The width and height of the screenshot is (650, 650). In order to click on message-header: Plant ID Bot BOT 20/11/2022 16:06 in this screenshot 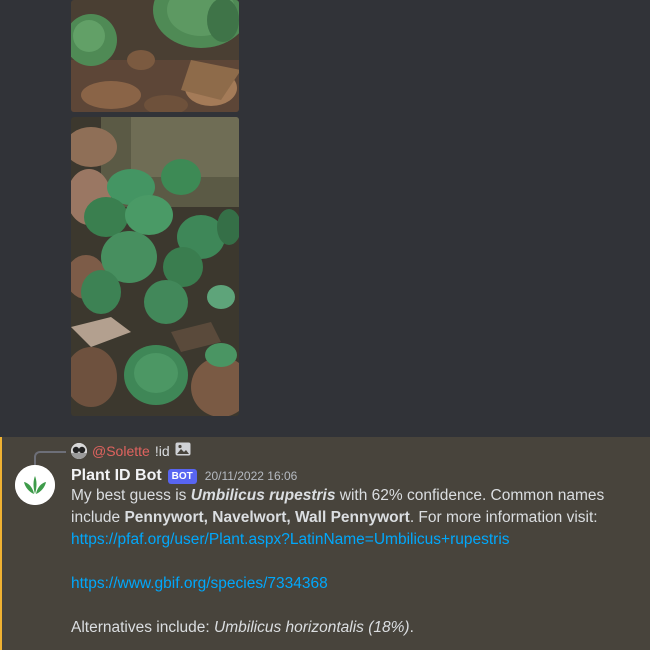, I will do `click(184, 476)`.